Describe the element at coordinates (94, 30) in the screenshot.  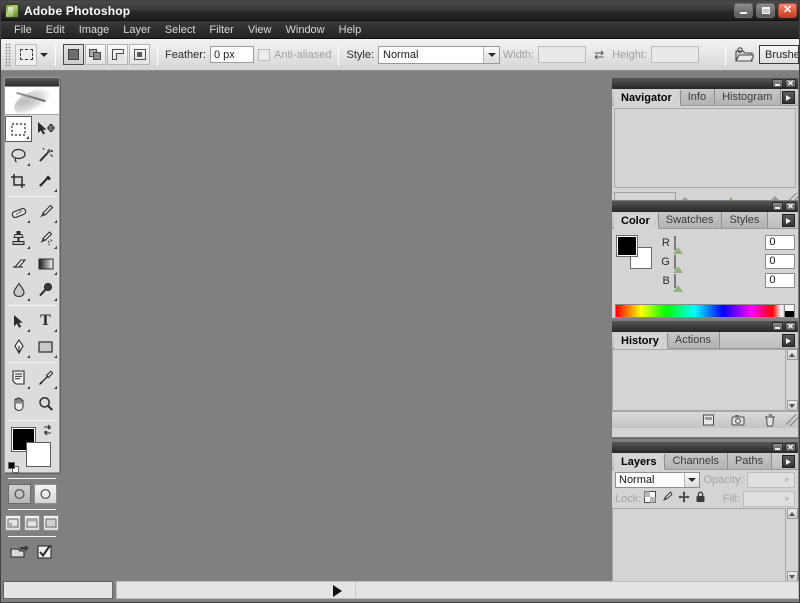
I see `menu-item-image: Image` at that location.